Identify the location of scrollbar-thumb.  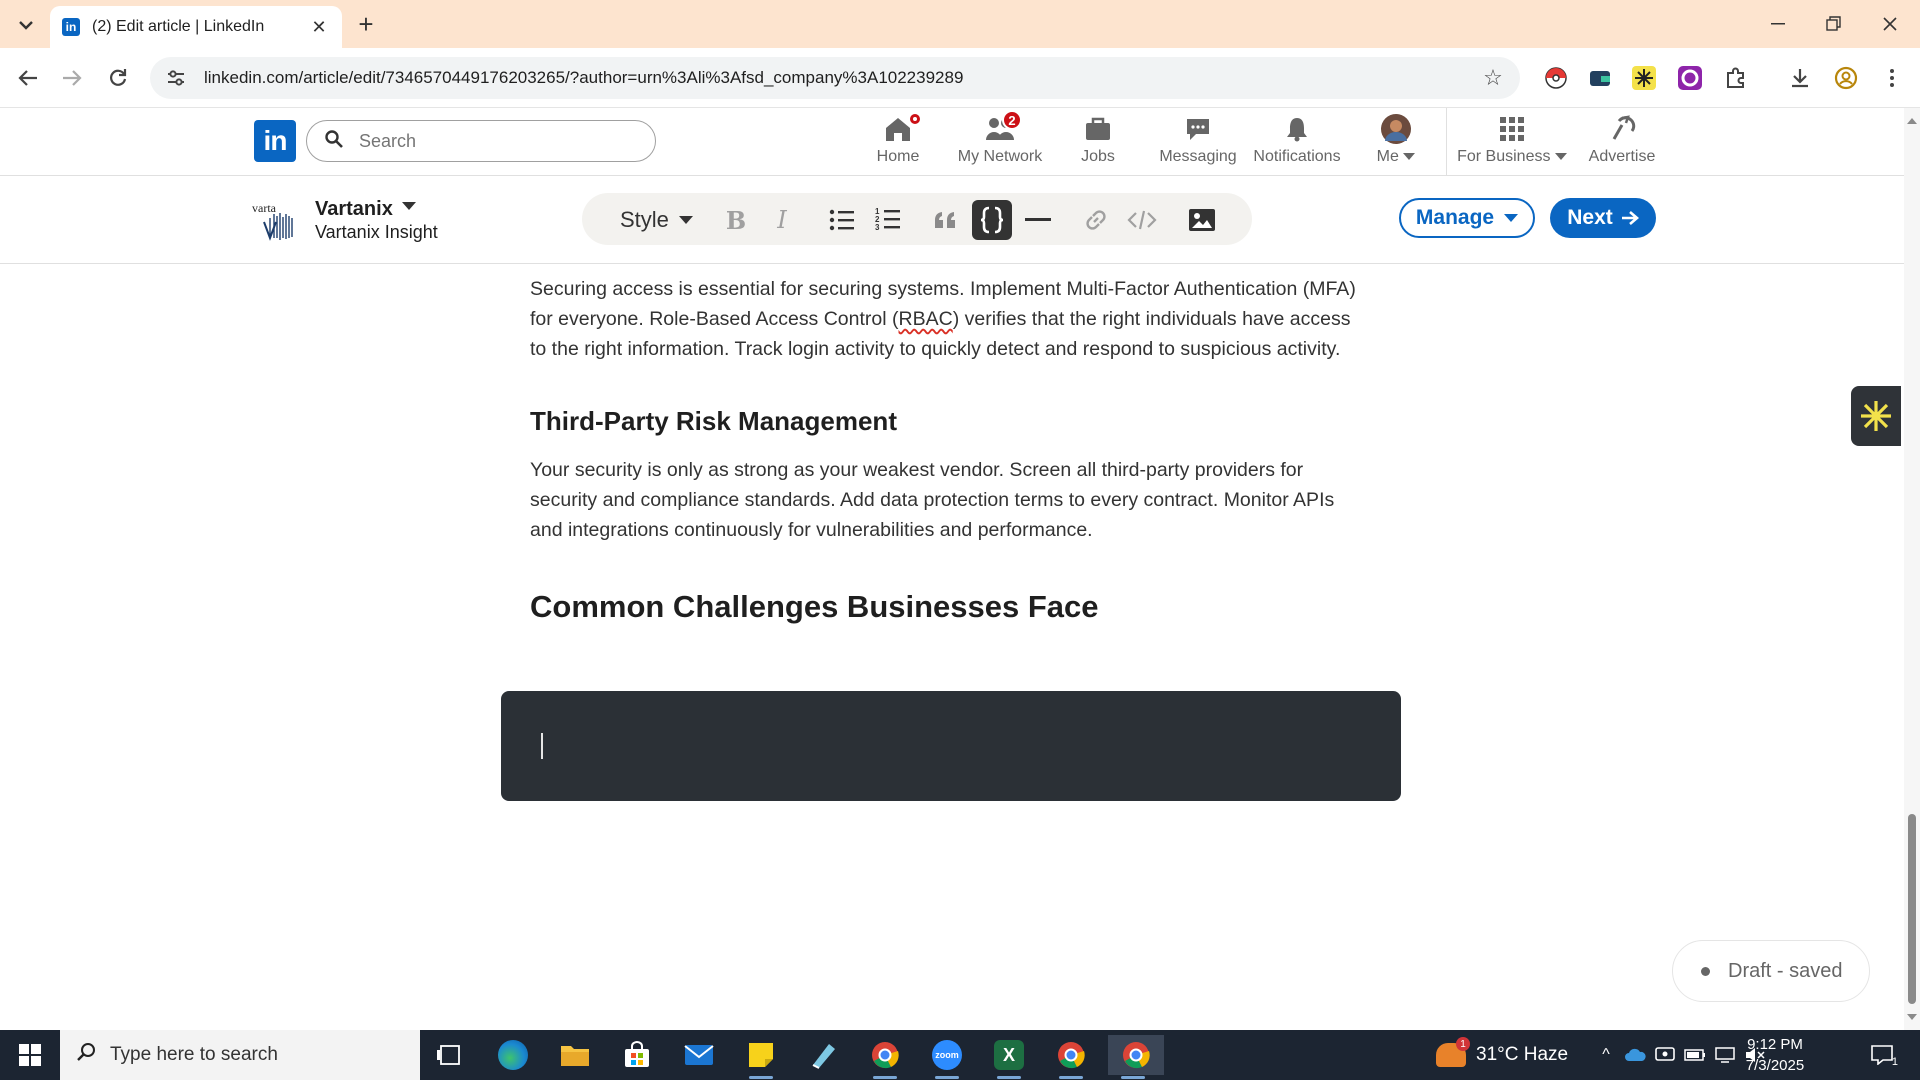
(1912, 909).